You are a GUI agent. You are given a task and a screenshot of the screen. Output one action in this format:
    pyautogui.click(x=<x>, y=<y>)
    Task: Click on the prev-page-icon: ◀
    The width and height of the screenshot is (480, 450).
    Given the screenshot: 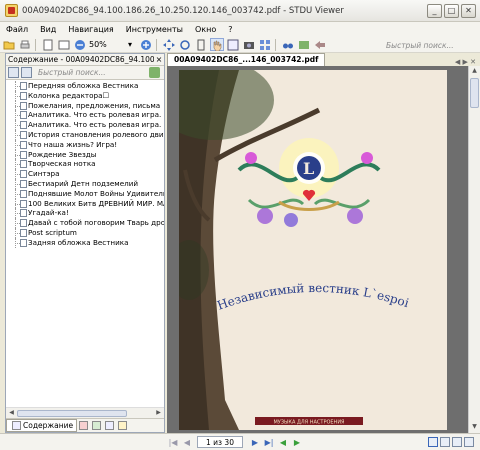 What is the action you would take?
    pyautogui.click(x=187, y=442)
    